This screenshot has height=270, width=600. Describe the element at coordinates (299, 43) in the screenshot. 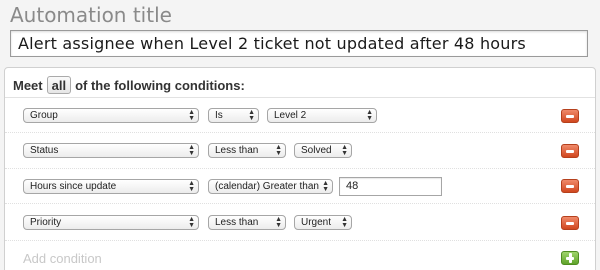

I see `automation-title-input` at that location.